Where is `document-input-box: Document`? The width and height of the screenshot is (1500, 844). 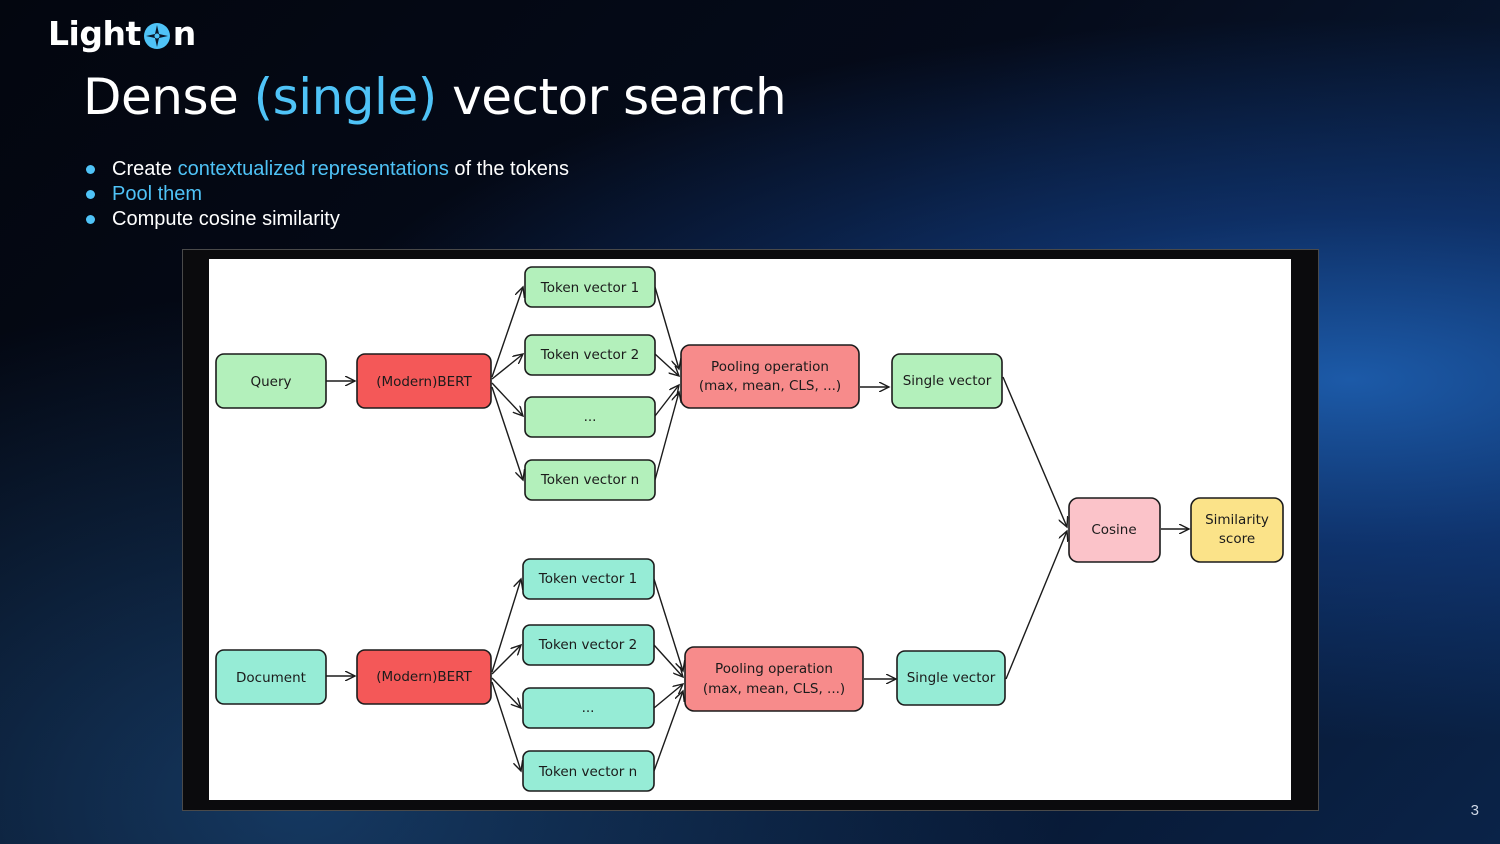 document-input-box: Document is located at coordinates (271, 677).